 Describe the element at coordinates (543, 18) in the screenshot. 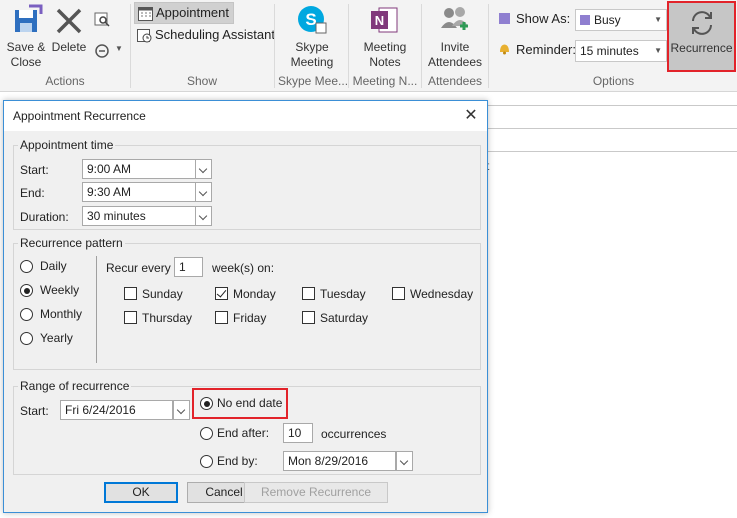

I see `show-as-label: Show As:` at that location.